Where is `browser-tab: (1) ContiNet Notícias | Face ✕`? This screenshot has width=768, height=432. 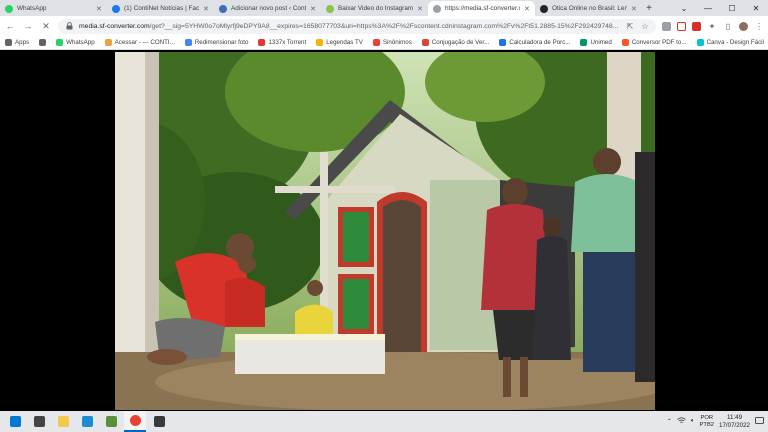 browser-tab: (1) ContiNet Notícias | Face ✕ is located at coordinates (160, 8).